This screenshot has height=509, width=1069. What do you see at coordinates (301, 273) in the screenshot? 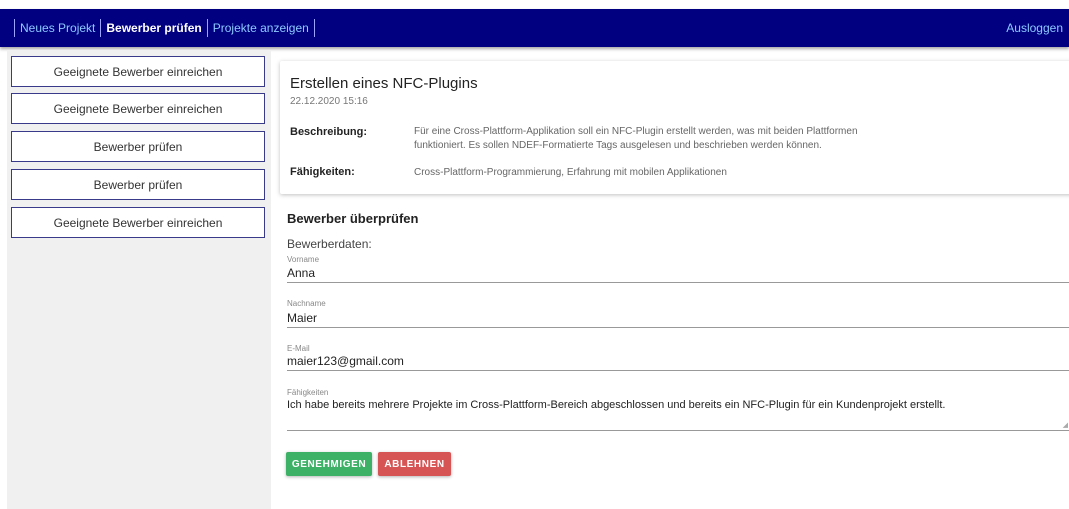
I see `firstname-value: Anna` at bounding box center [301, 273].